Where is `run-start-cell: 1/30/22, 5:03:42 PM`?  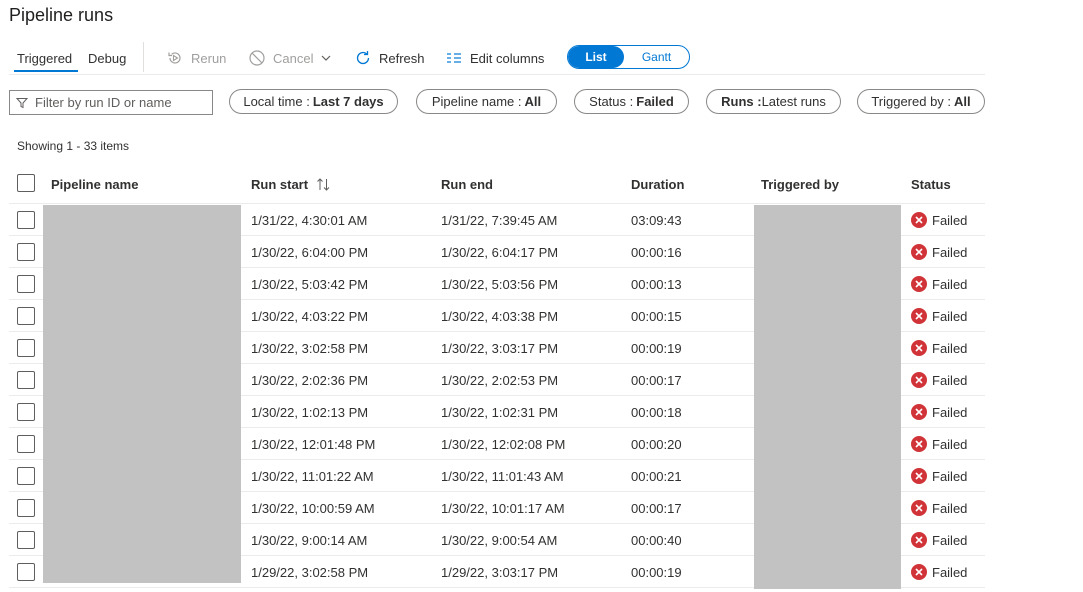 run-start-cell: 1/30/22, 5:03:42 PM is located at coordinates (310, 284).